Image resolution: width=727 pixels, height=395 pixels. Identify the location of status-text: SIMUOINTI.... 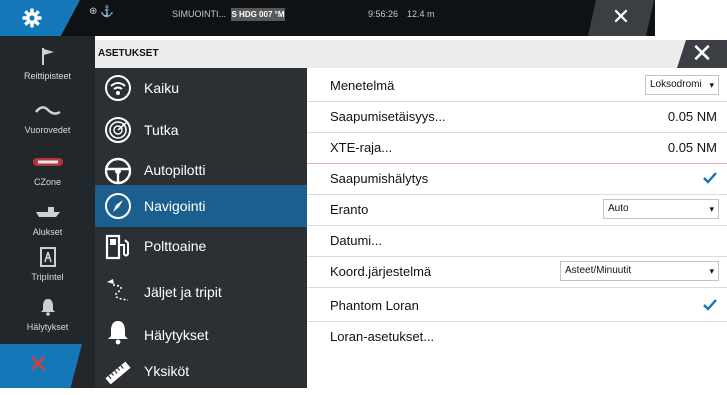
(199, 14).